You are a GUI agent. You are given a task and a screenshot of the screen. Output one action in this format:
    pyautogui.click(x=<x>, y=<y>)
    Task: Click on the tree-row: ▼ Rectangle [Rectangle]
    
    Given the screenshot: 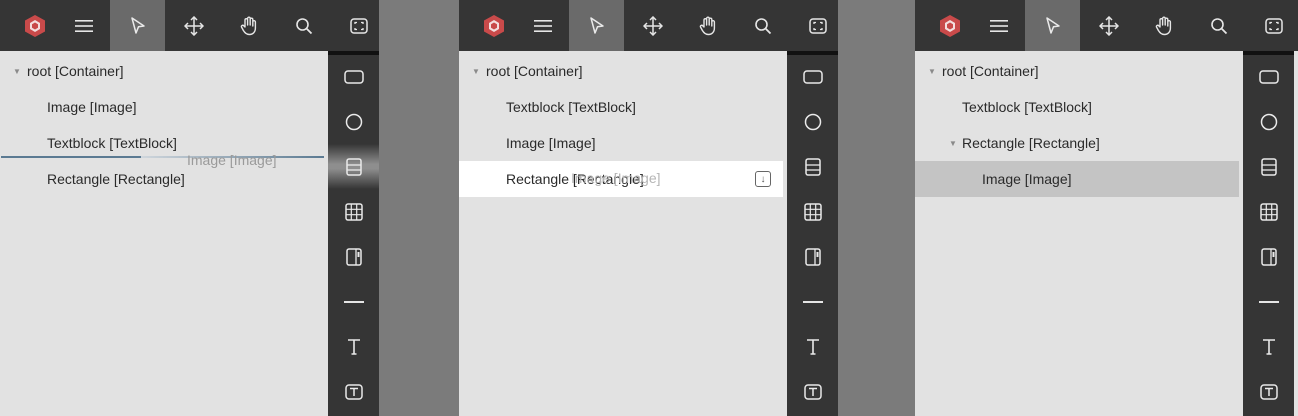 What is the action you would take?
    pyautogui.click(x=1079, y=143)
    